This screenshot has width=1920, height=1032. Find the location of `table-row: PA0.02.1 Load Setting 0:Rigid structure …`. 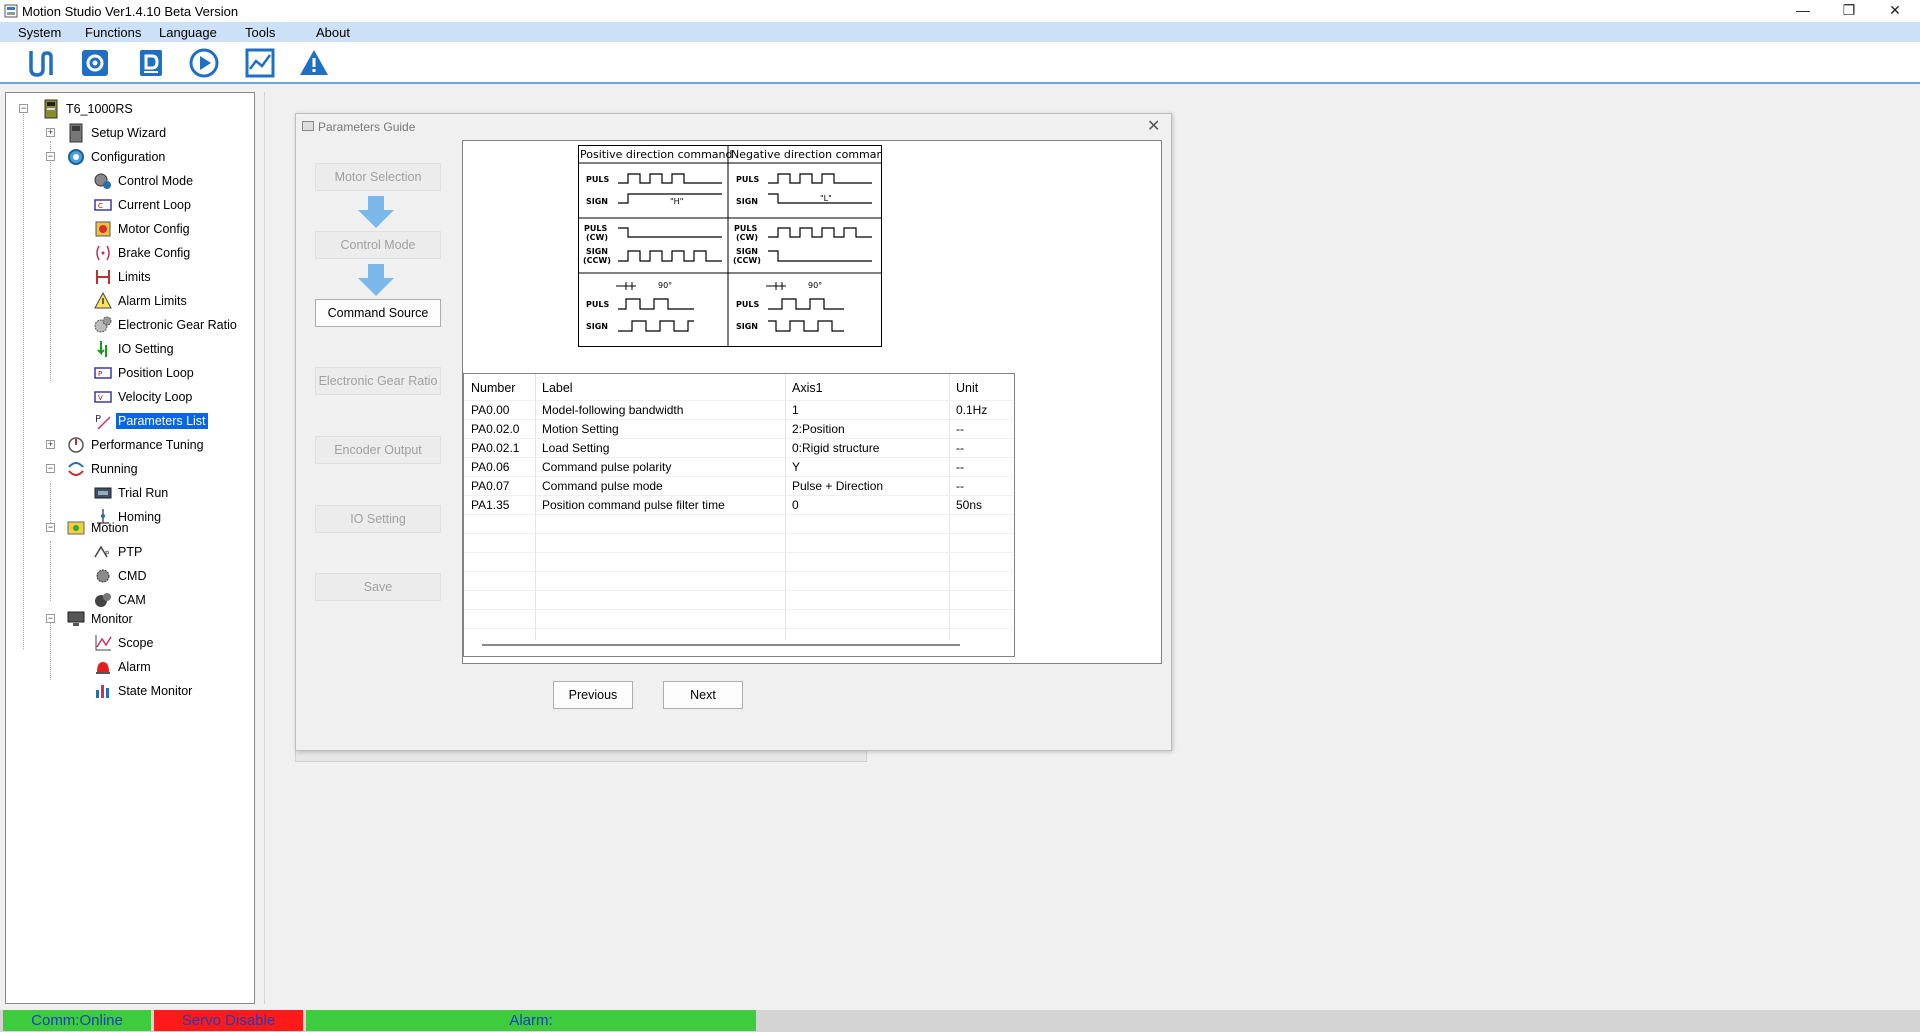

table-row: PA0.02.1 Load Setting 0:Rigid structure … is located at coordinates (739, 447).